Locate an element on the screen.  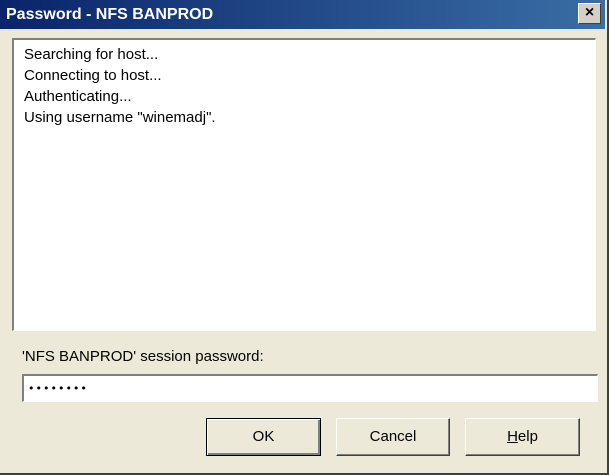
ok-button: OK is located at coordinates (263, 437).